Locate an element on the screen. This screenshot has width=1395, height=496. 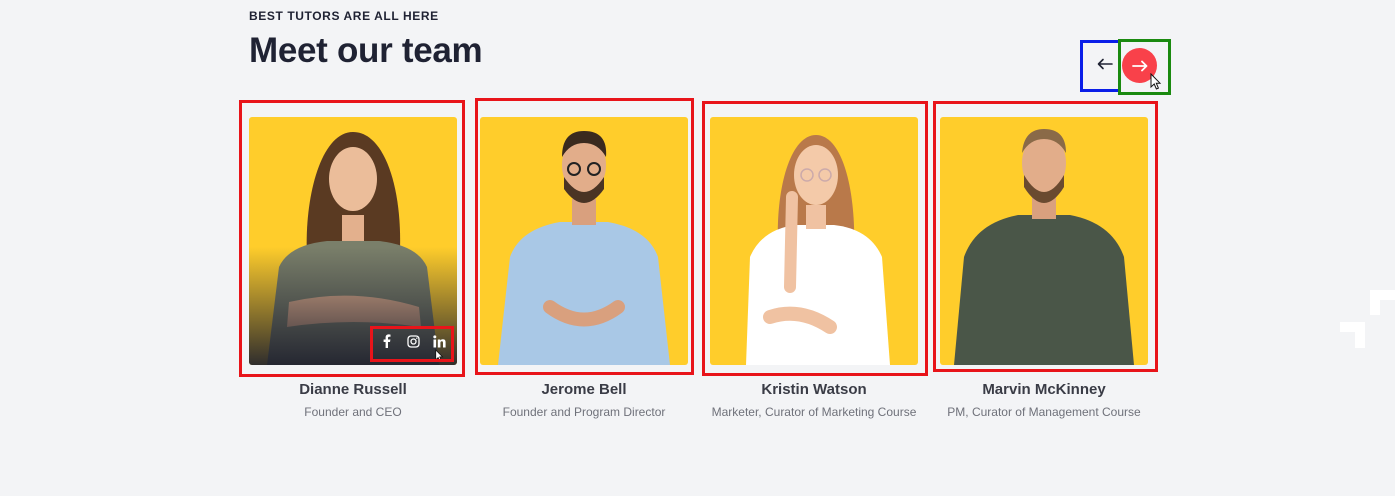
team-member-name: Dianne Russell is located at coordinates (353, 389).